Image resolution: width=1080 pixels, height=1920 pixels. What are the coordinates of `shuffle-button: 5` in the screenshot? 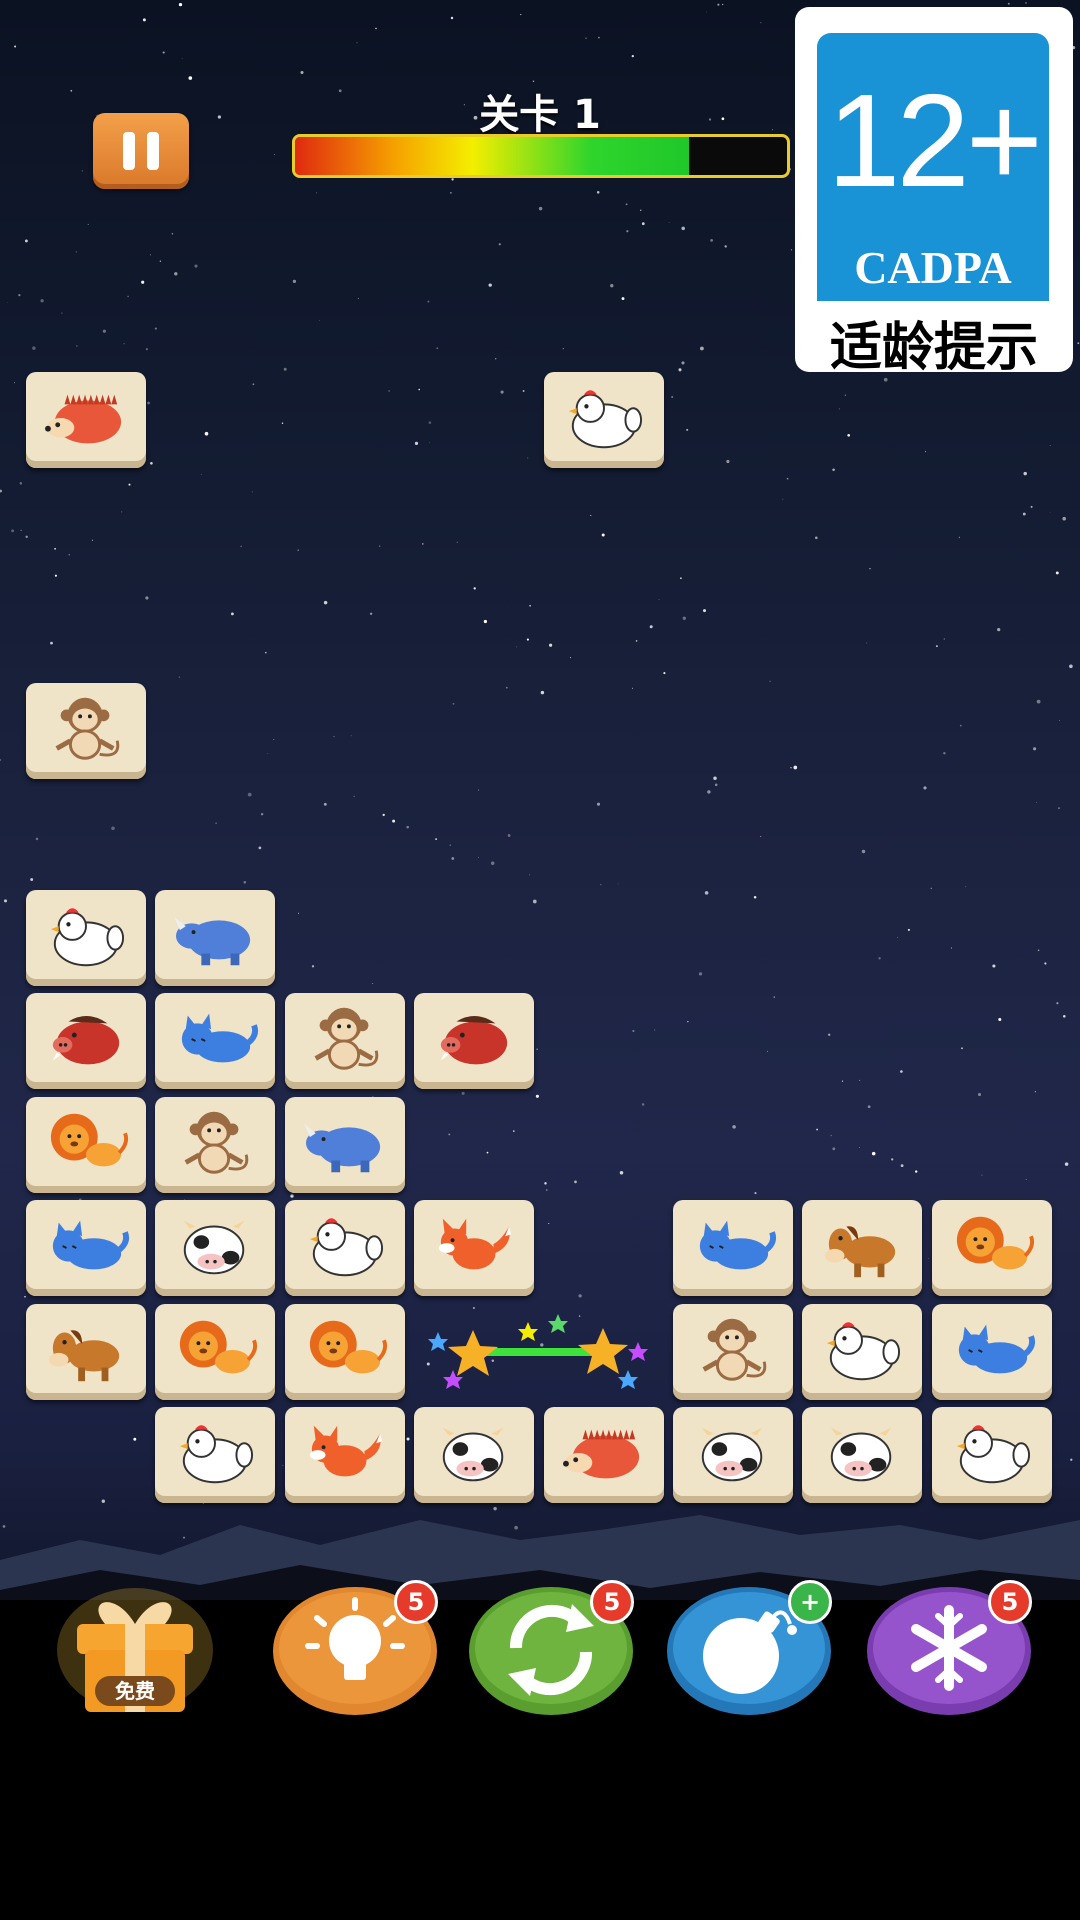 It's located at (551, 1648).